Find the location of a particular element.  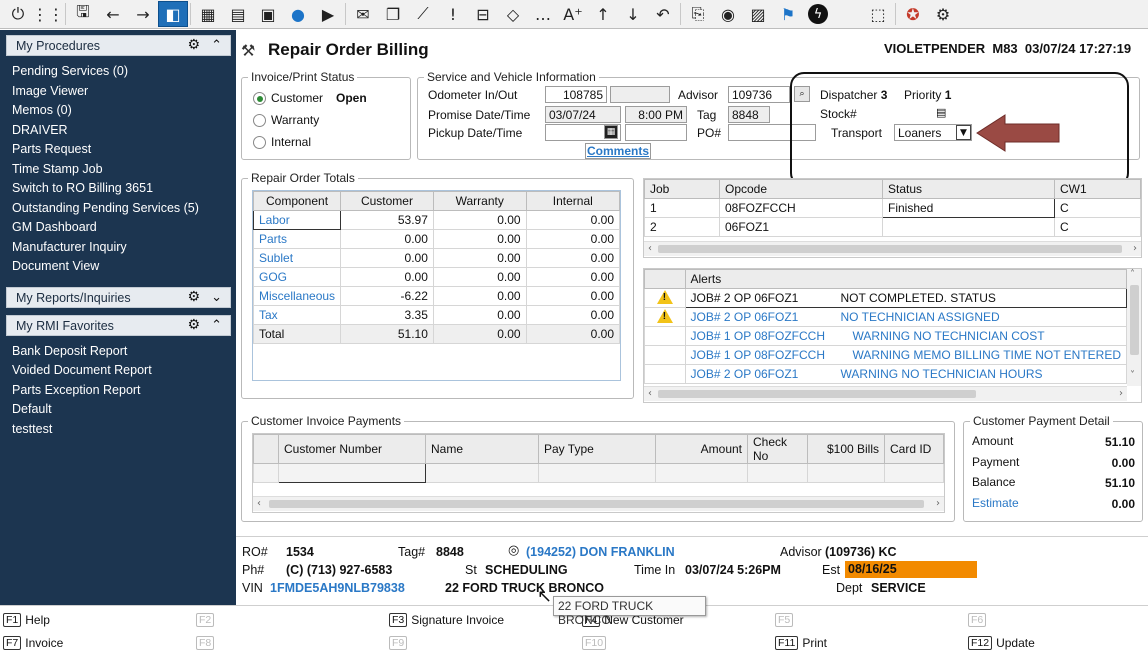

reports-header: My Reports/Inquiries ⚙ ⌄ is located at coordinates (118, 297).